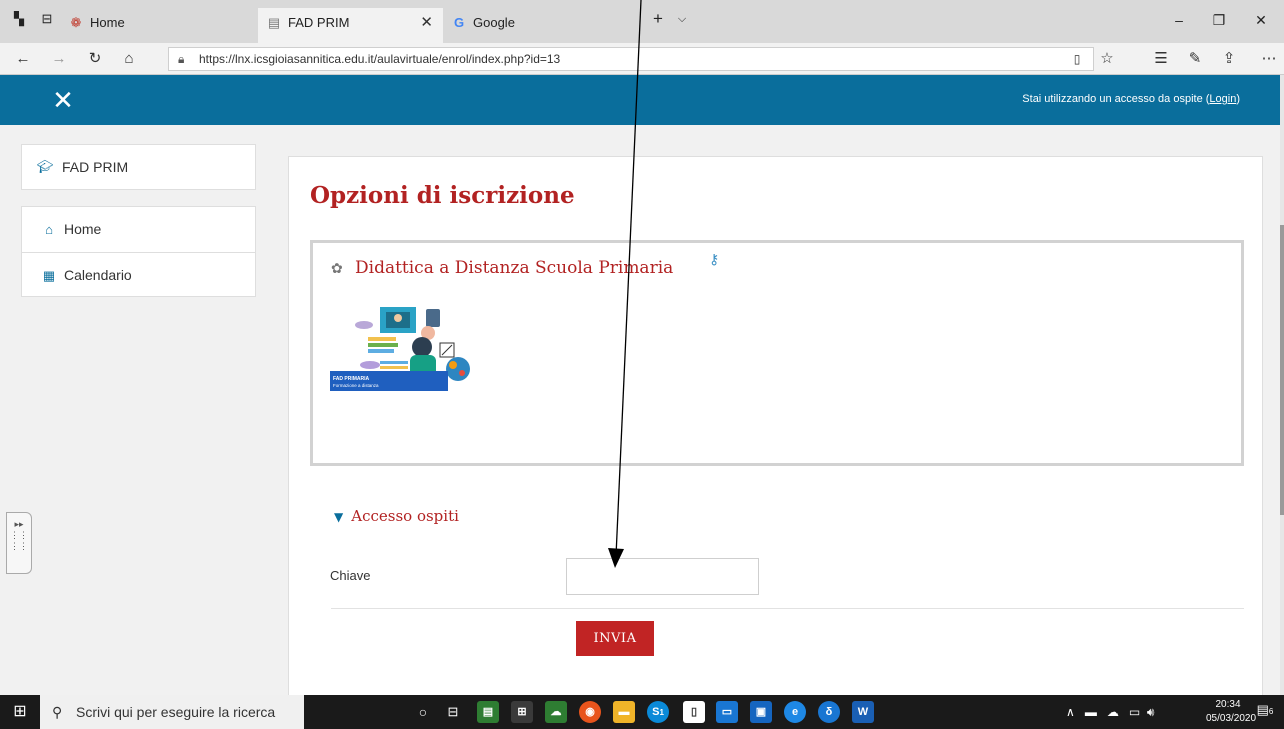 Image resolution: width=1284 pixels, height=729 pixels. Describe the element at coordinates (19, 543) in the screenshot. I see `side-panel-handle: ▸▸ ⋮⋮ ⋮⋮` at that location.